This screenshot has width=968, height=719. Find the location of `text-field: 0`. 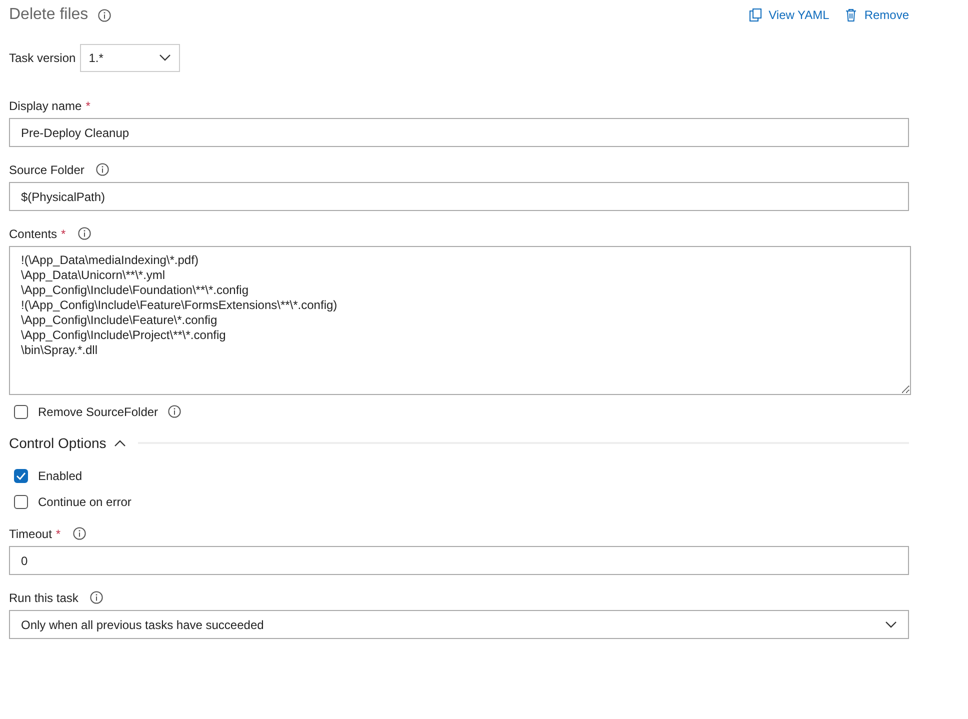

text-field: 0 is located at coordinates (459, 560).